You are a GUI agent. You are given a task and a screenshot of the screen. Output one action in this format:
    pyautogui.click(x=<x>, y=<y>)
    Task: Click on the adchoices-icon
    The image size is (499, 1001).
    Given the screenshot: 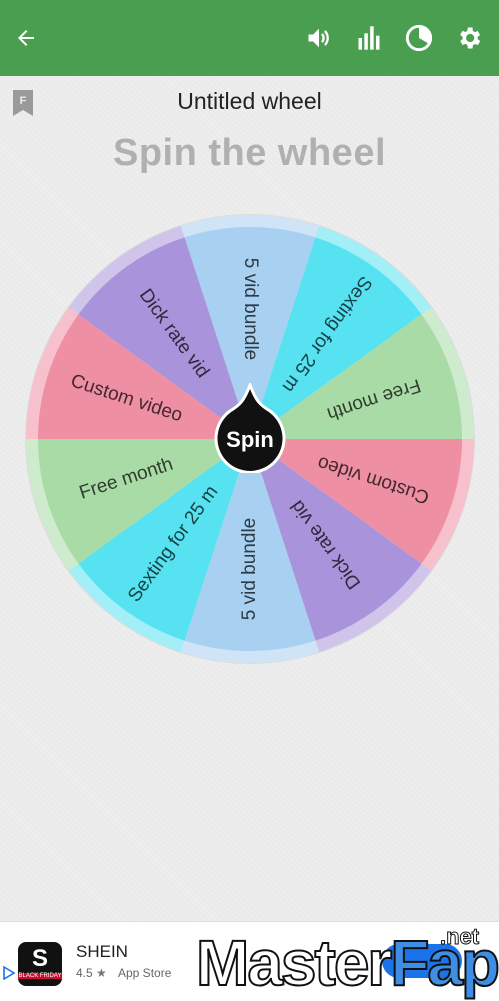 What is the action you would take?
    pyautogui.click(x=9, y=973)
    